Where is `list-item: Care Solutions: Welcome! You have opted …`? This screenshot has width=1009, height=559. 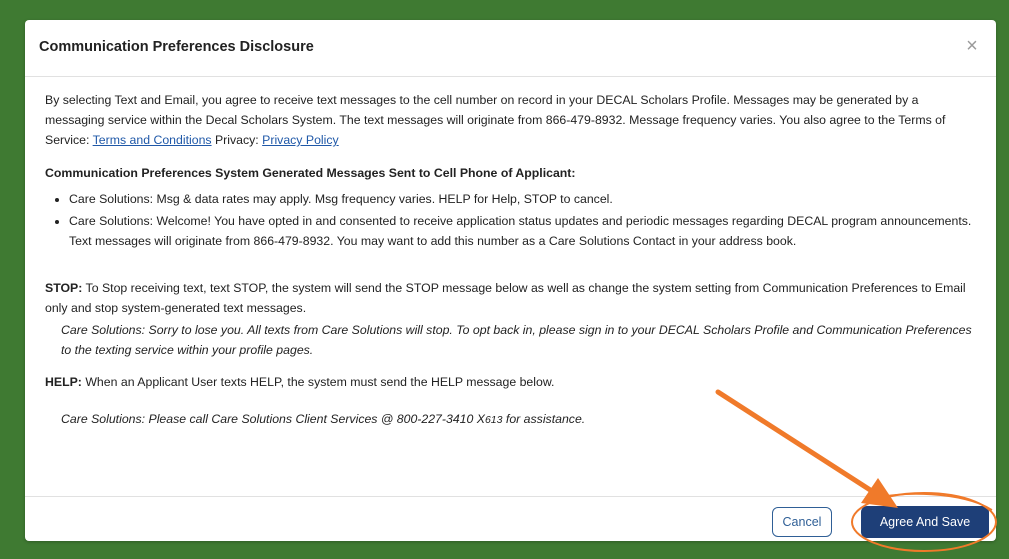 list-item: Care Solutions: Welcome! You have opted … is located at coordinates (523, 231).